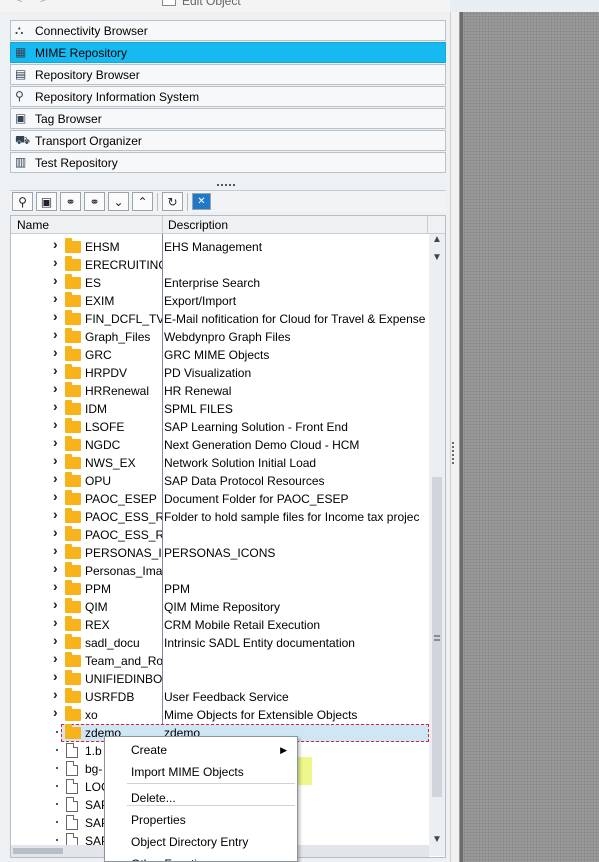 This screenshot has width=599, height=862. What do you see at coordinates (228, 96) in the screenshot?
I see `nav-item-repository-information-system: ⚲ Repository Information System` at bounding box center [228, 96].